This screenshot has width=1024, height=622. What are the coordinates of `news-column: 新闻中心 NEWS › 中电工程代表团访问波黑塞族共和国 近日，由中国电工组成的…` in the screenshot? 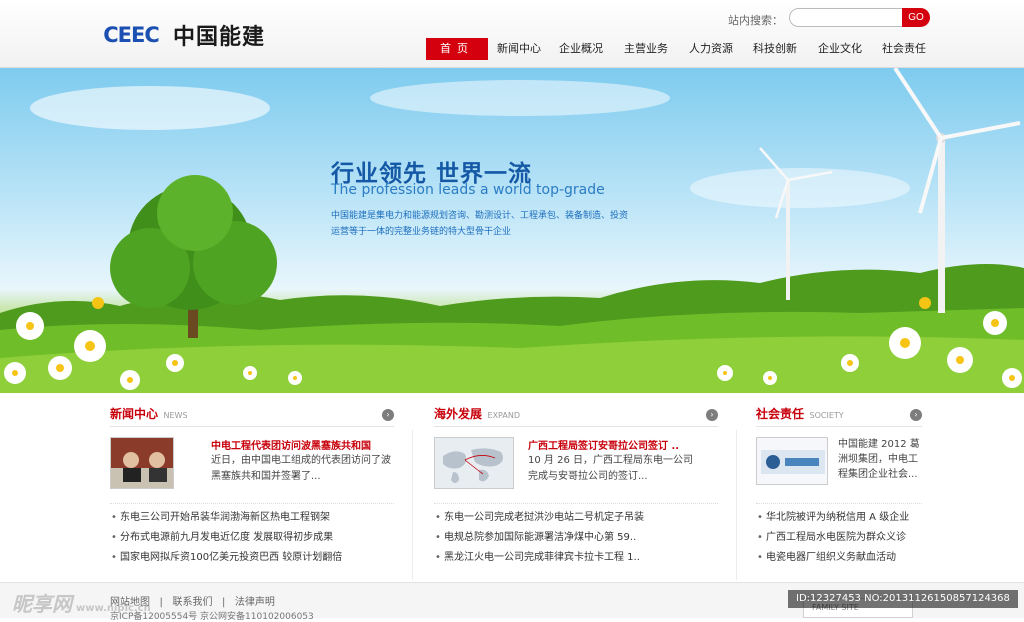 It's located at (252, 486).